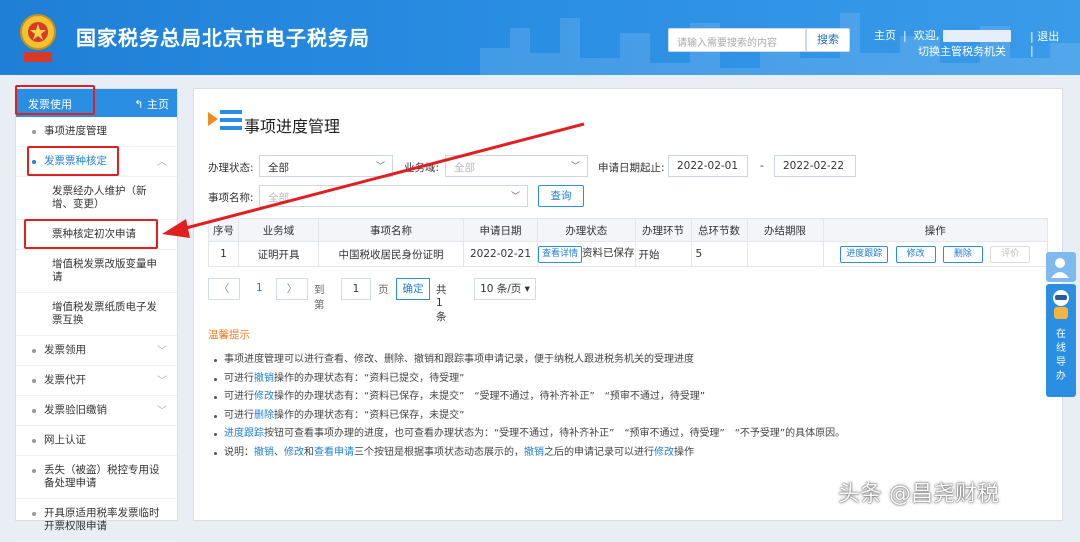 The image size is (1080, 542). What do you see at coordinates (225, 120) in the screenshot?
I see `menu-list-icon` at bounding box center [225, 120].